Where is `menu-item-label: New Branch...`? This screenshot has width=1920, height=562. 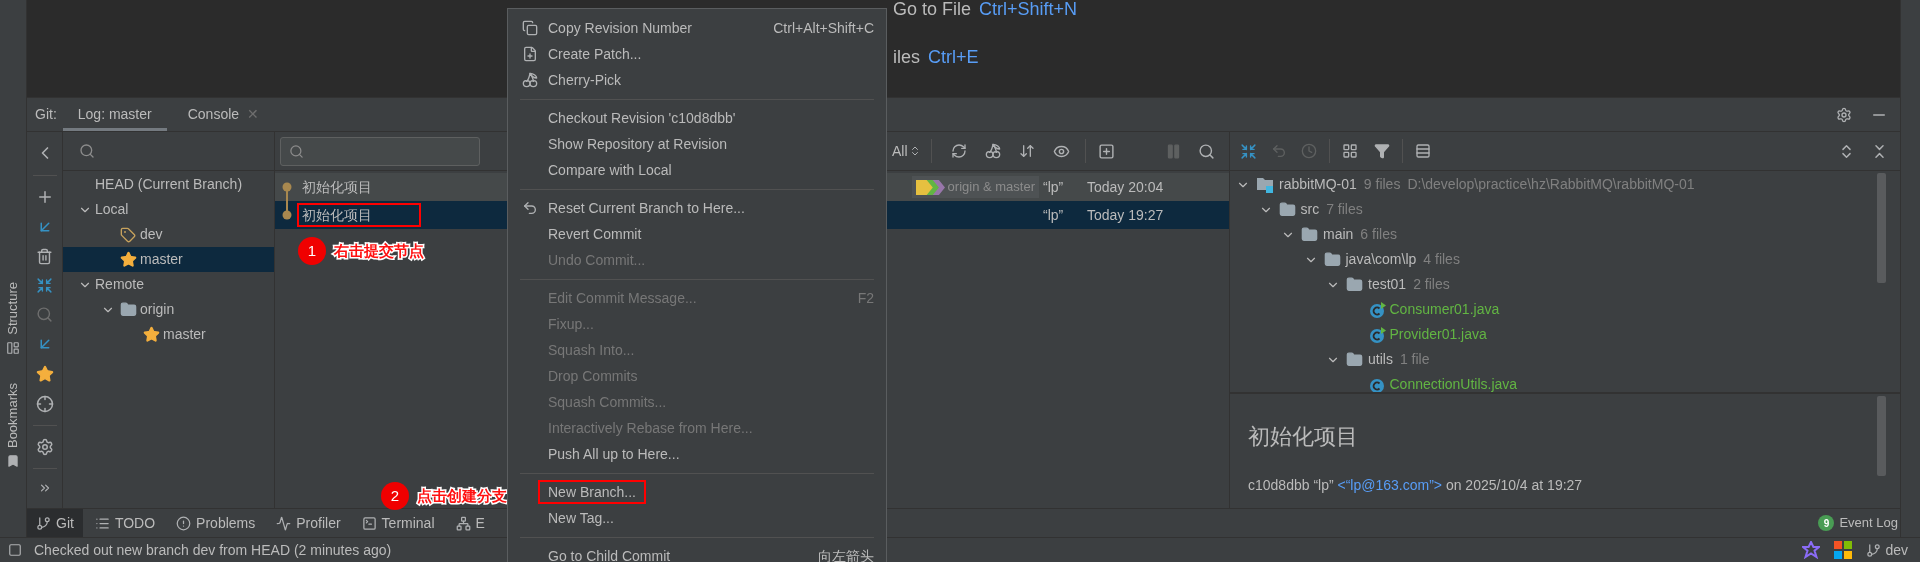 menu-item-label: New Branch... is located at coordinates (592, 492).